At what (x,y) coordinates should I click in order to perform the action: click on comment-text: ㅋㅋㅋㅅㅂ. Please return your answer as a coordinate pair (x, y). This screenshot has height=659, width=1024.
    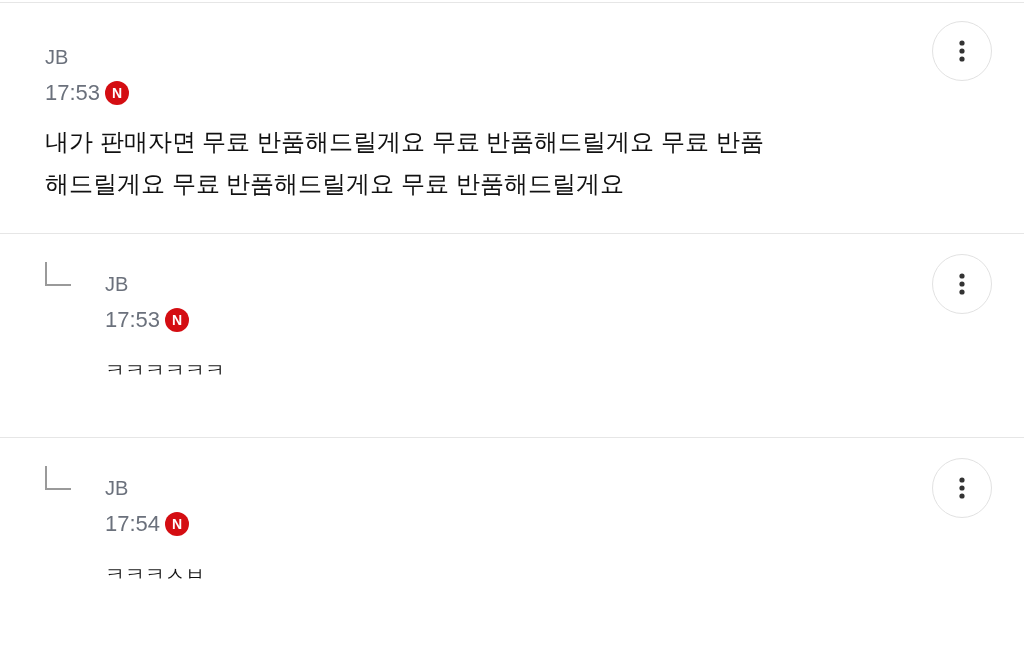
    Looking at the image, I should click on (155, 574).